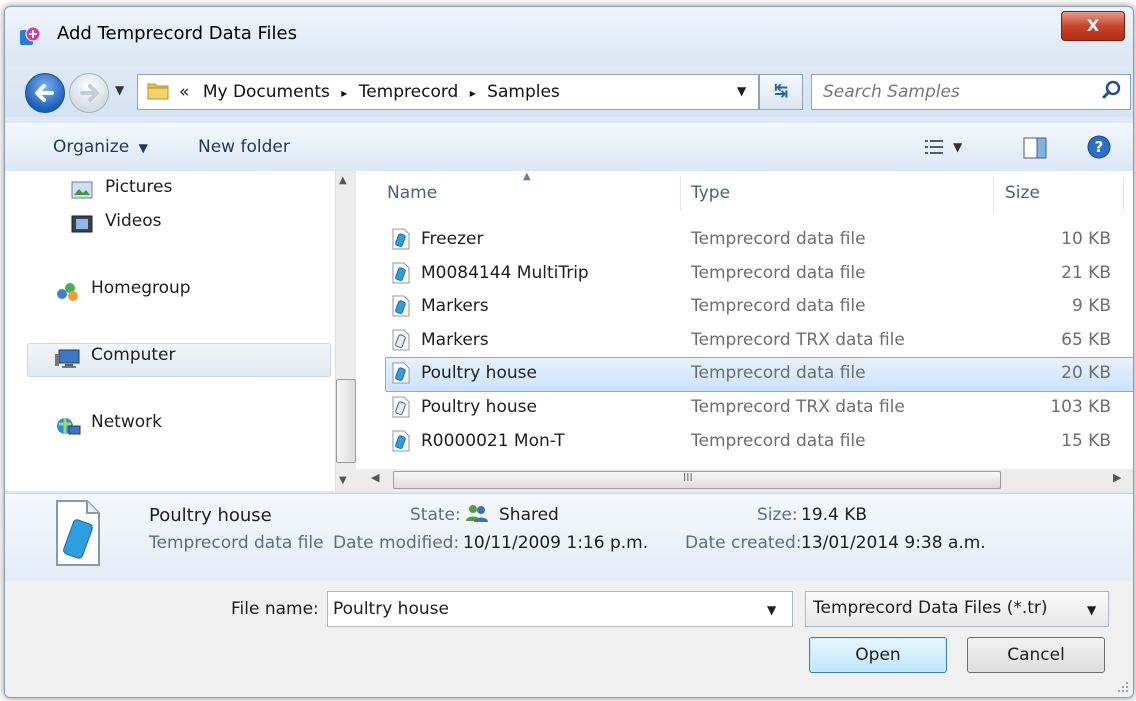 This screenshot has height=701, width=1136. I want to click on file-size-cell: 15 KB, so click(1086, 440).